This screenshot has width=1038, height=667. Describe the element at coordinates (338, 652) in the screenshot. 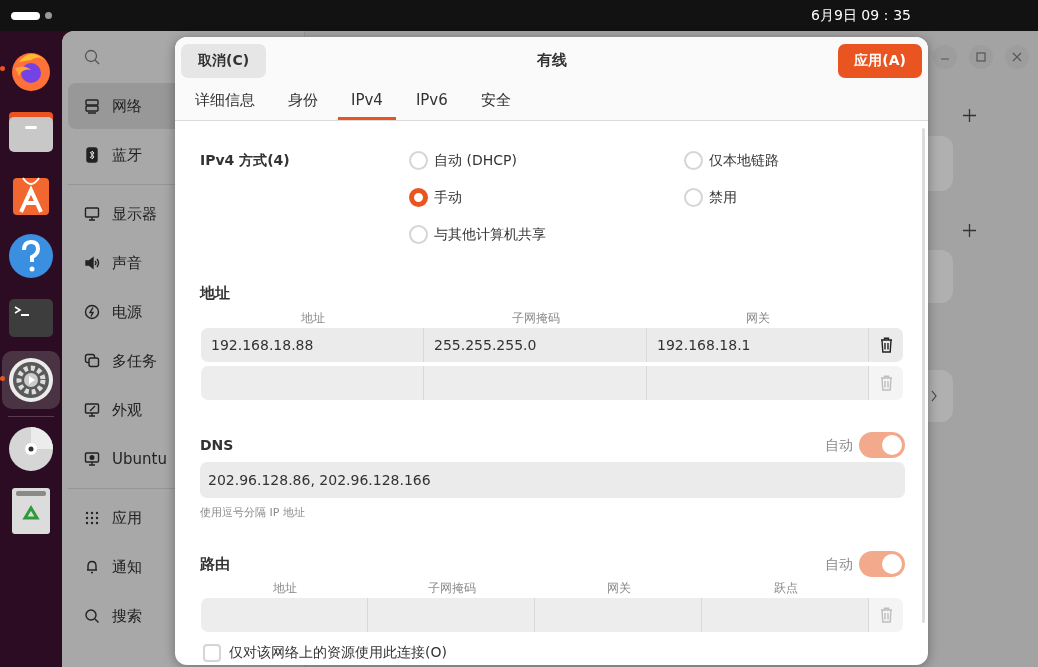

I see `checkbox-label: 仅对该网络上的资源使用此连接(O)` at that location.